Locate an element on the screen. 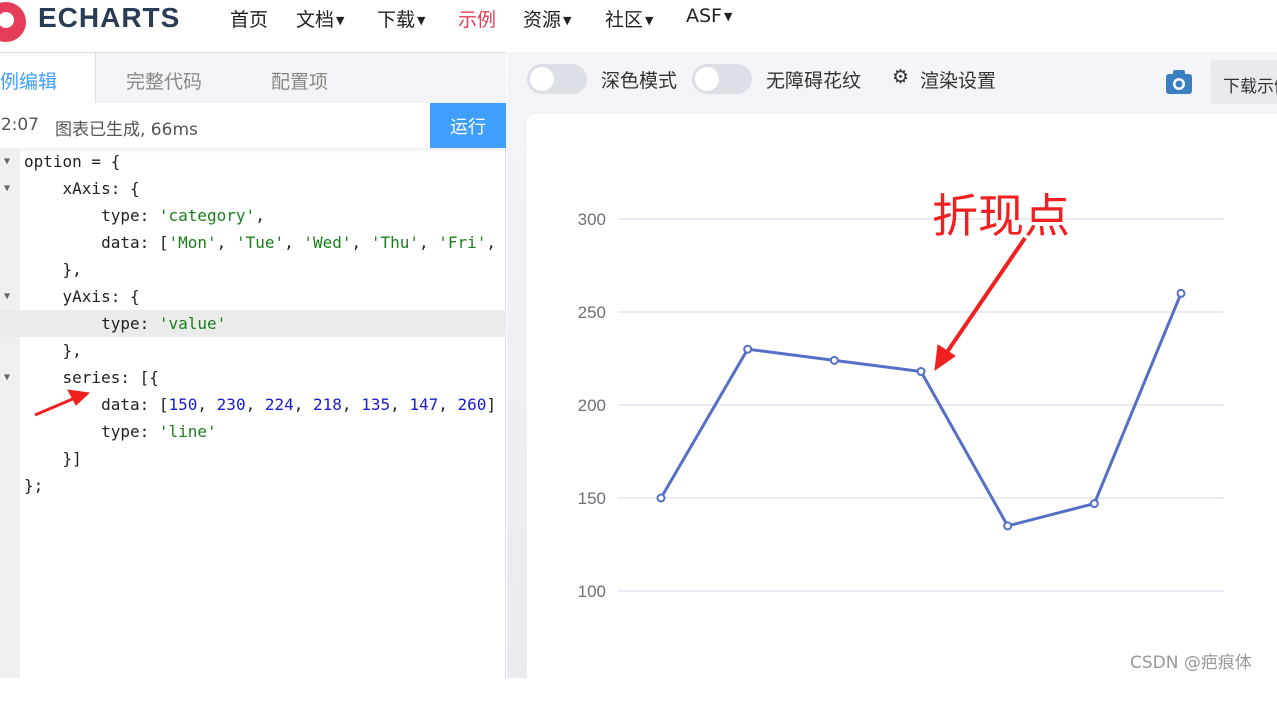 Image resolution: width=1277 pixels, height=714 pixels. watermark: CSDN @疤痕体 is located at coordinates (1191, 663).